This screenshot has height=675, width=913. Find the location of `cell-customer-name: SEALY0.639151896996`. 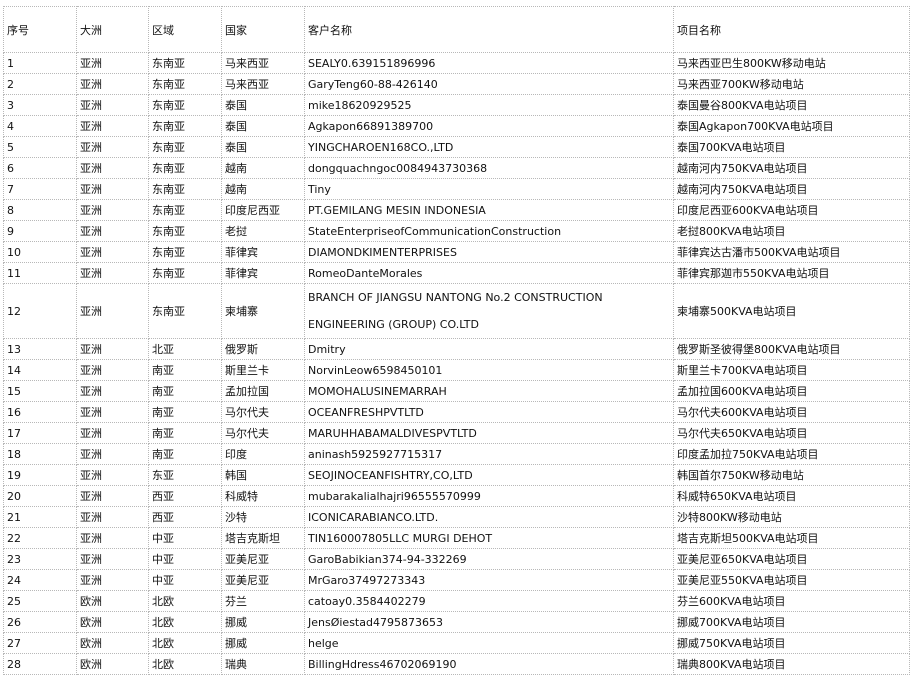

cell-customer-name: SEALY0.639151896996 is located at coordinates (489, 63).